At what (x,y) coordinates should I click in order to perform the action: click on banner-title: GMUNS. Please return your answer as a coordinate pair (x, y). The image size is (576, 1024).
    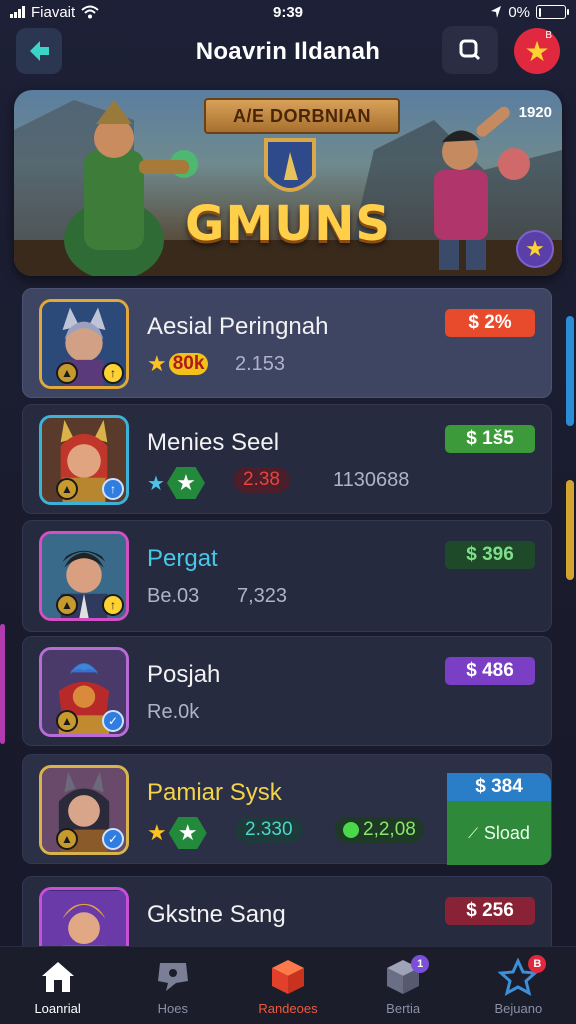
    Looking at the image, I should click on (288, 224).